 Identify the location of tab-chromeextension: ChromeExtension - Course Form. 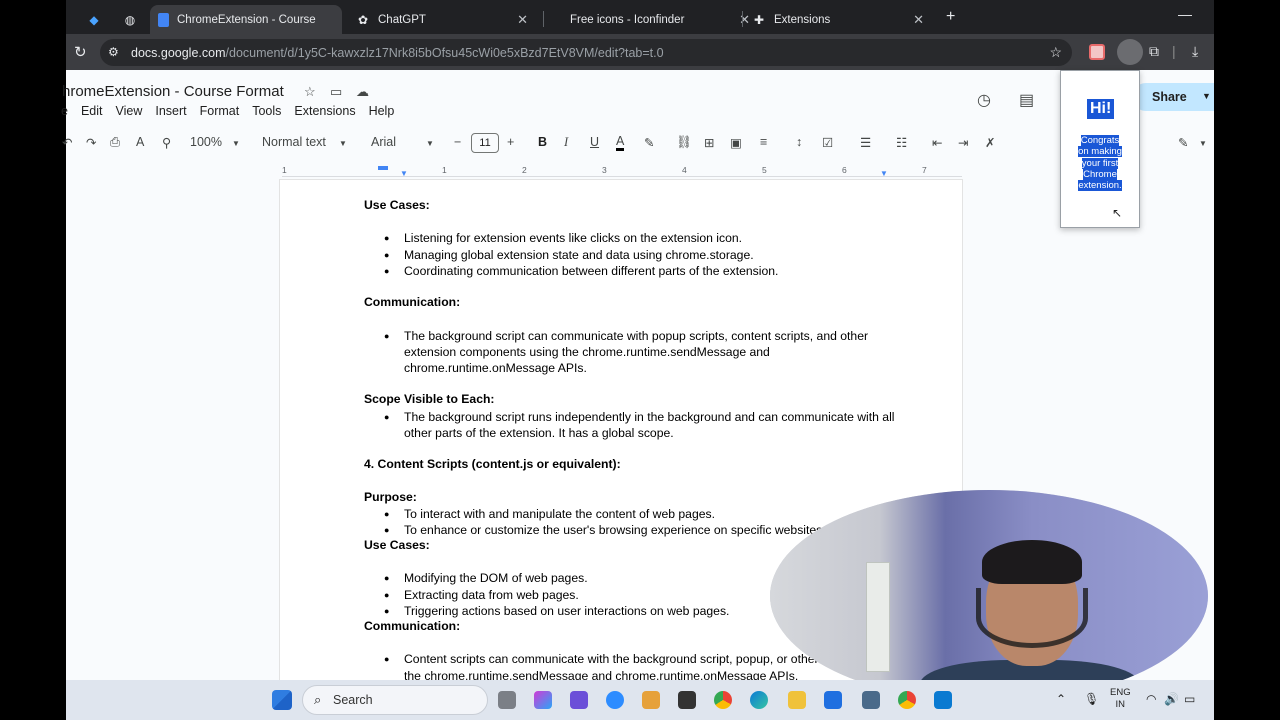
(246, 19).